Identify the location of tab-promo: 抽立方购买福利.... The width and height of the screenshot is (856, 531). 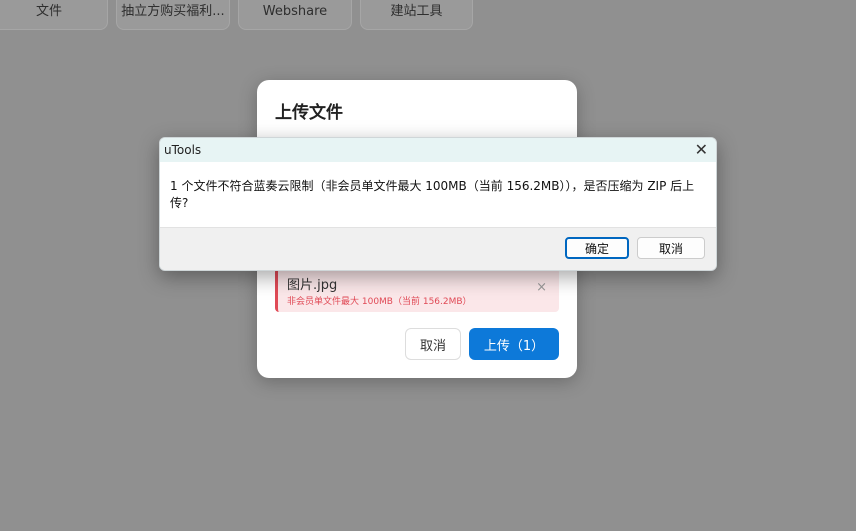
(173, 15).